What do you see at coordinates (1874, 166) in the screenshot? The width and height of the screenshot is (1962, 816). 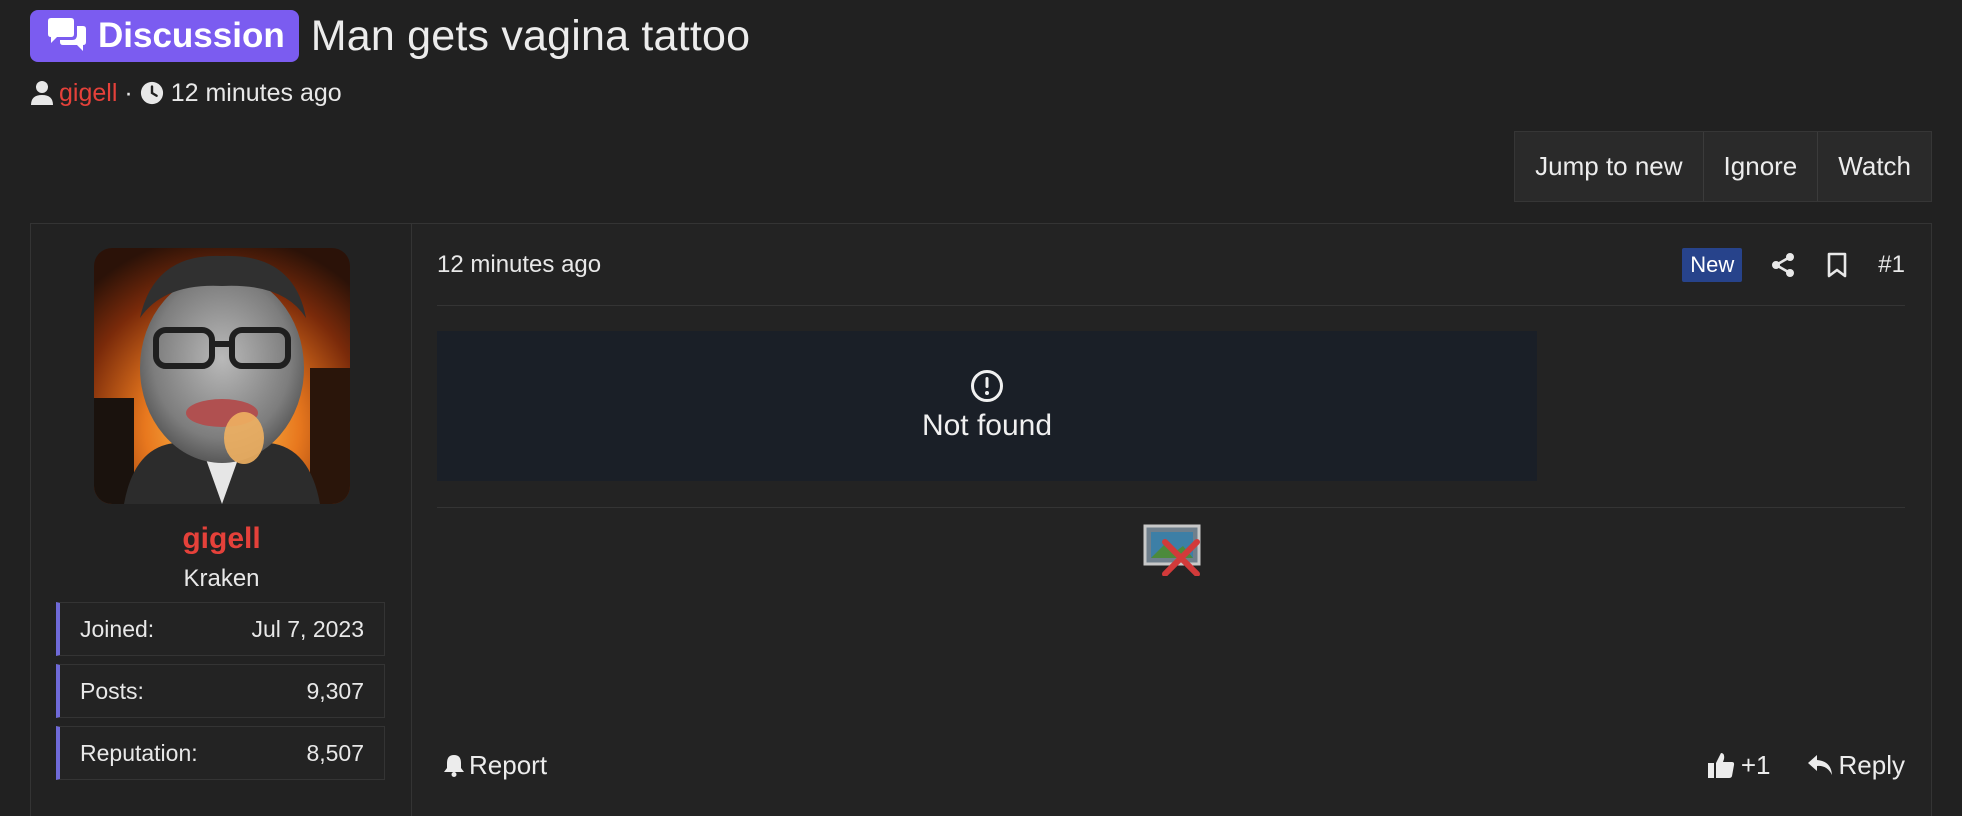 I see `watch-button: Watch` at bounding box center [1874, 166].